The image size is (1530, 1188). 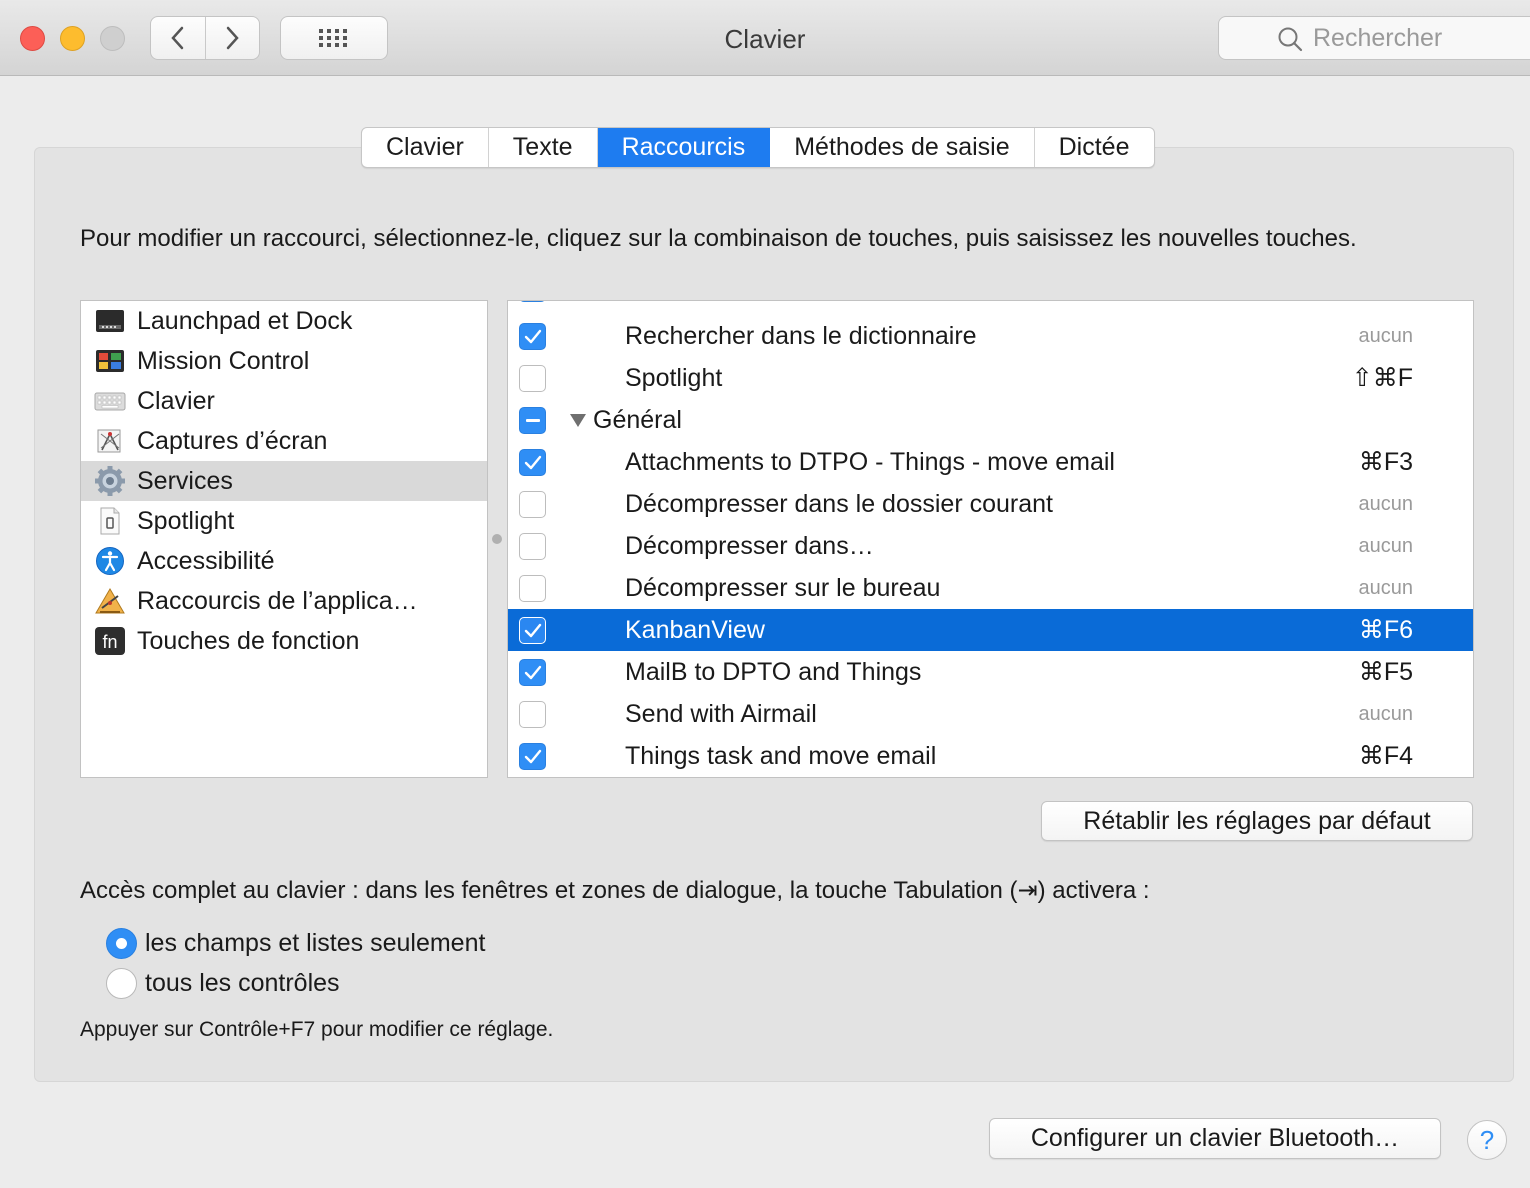 What do you see at coordinates (109, 642) in the screenshot?
I see `svg-text: fn` at bounding box center [109, 642].